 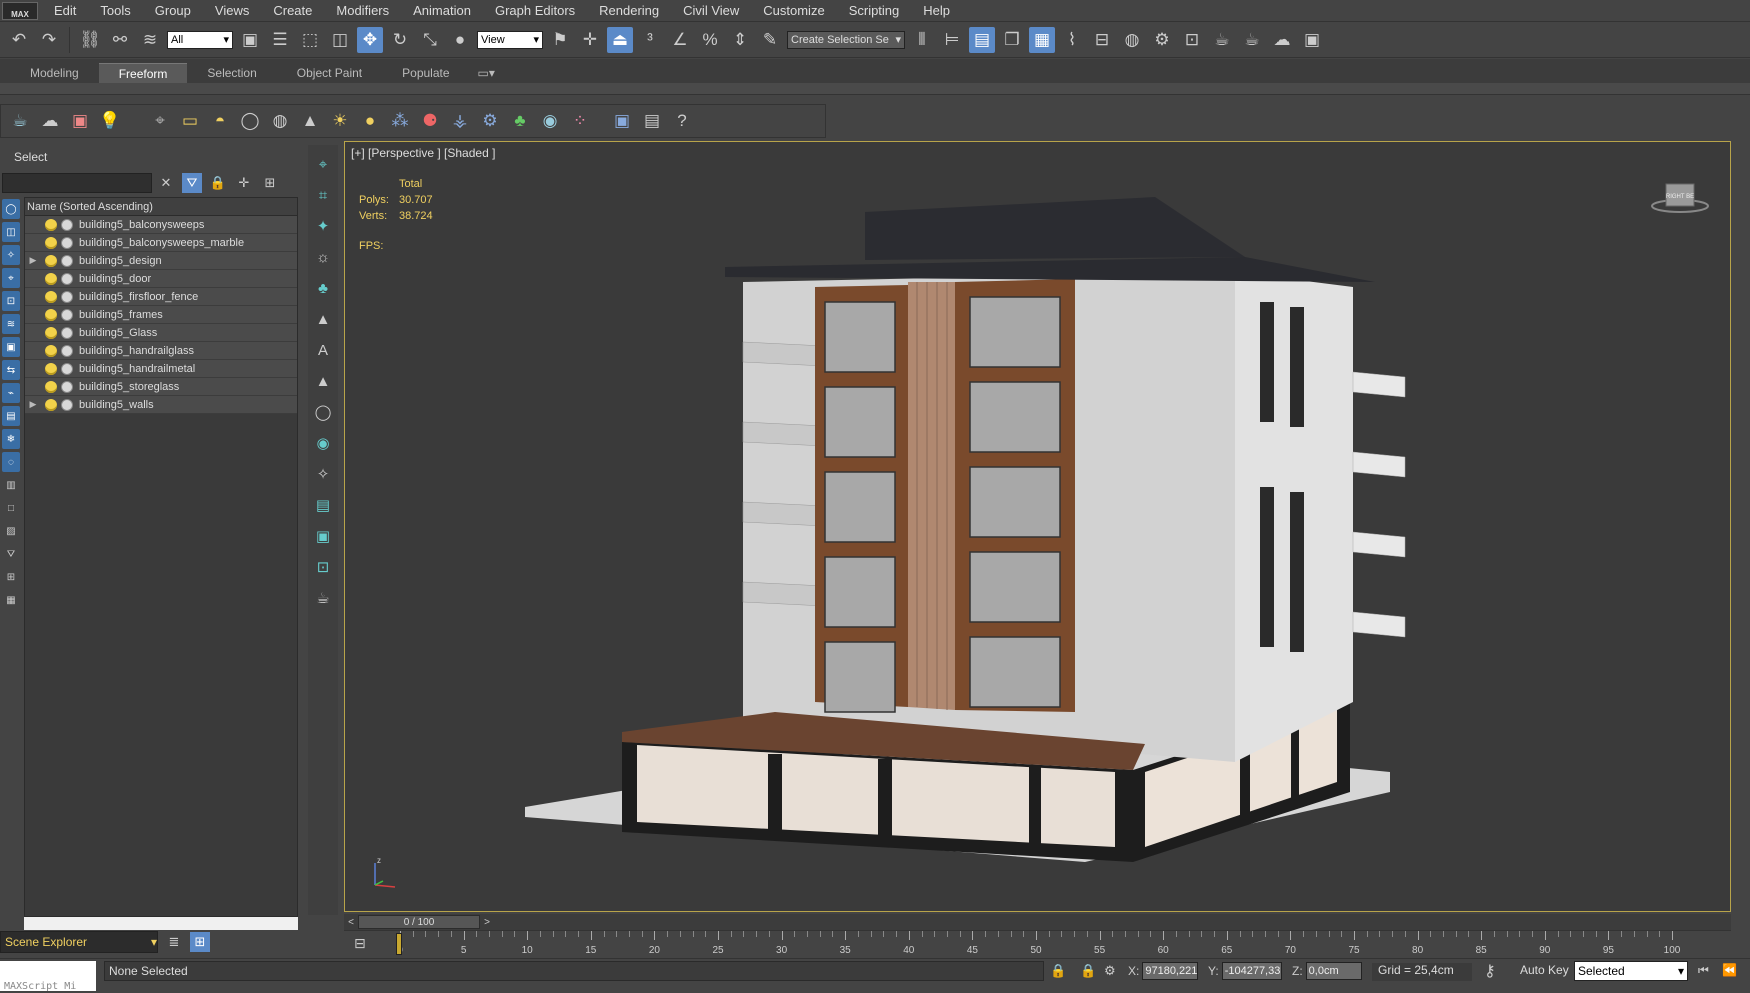 What do you see at coordinates (1333, 971) in the screenshot?
I see `z-field: 0,0cm` at bounding box center [1333, 971].